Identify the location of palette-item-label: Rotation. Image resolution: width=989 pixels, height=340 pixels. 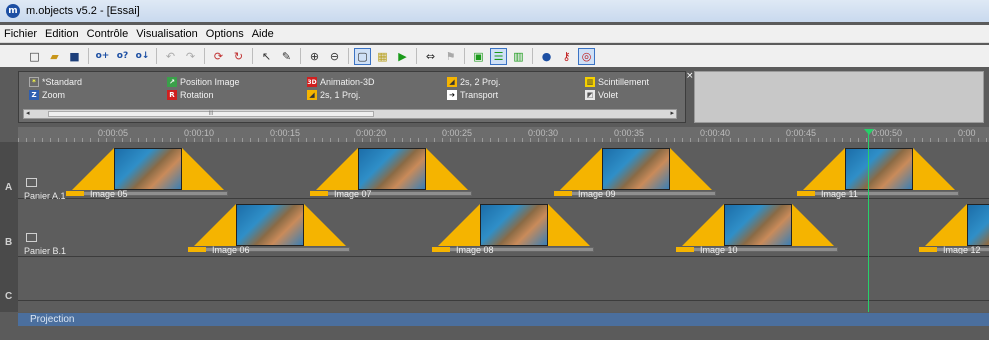
(197, 95).